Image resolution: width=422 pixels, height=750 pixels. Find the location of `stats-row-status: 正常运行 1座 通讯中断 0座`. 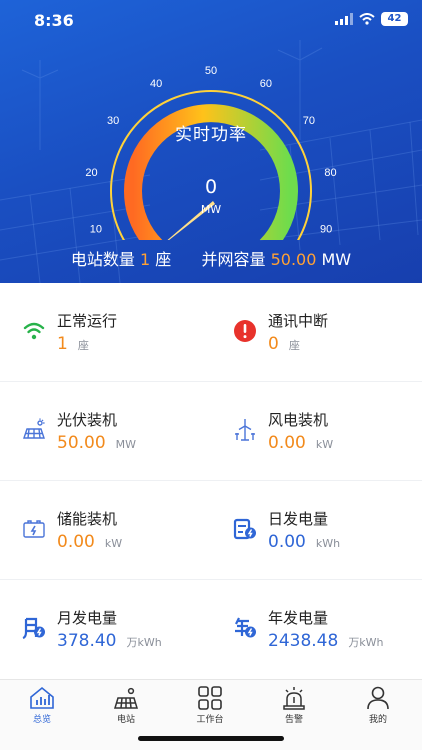

stats-row-status: 正常运行 1座 通讯中断 0座 is located at coordinates (211, 332).